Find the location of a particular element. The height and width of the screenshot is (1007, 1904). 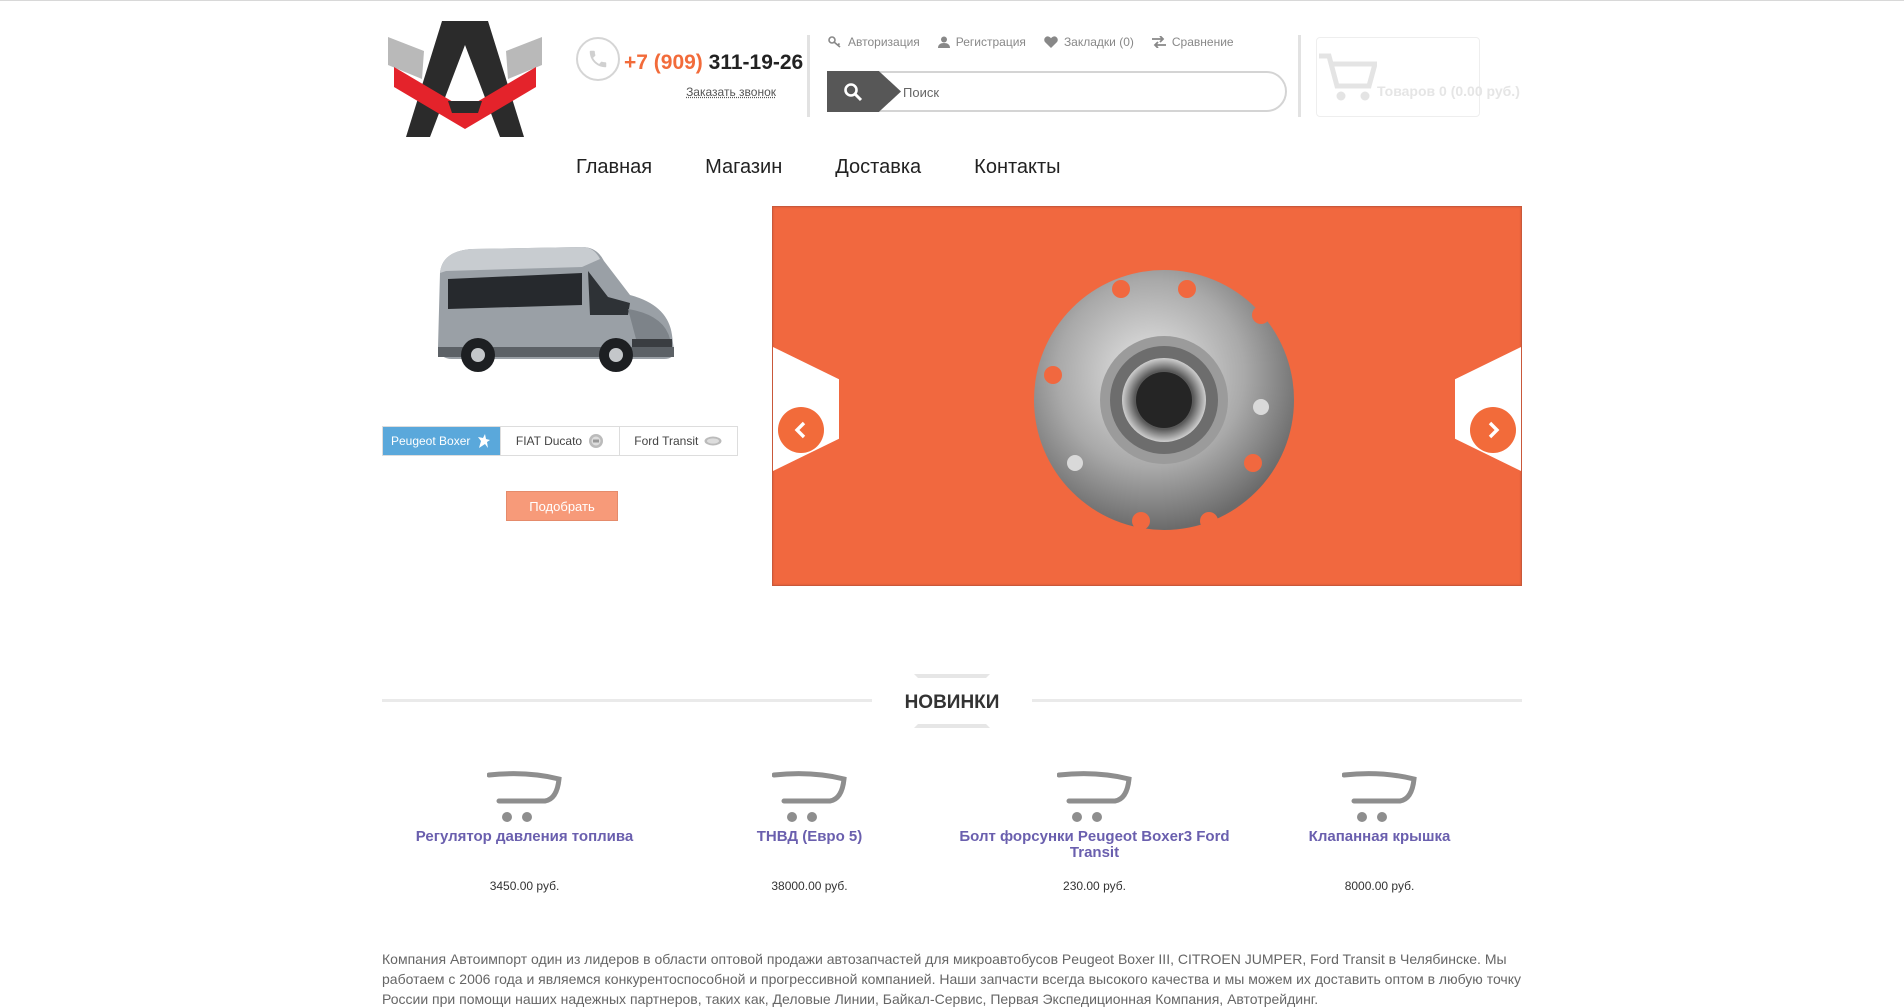

nav-shop: Магазин is located at coordinates (743, 167).